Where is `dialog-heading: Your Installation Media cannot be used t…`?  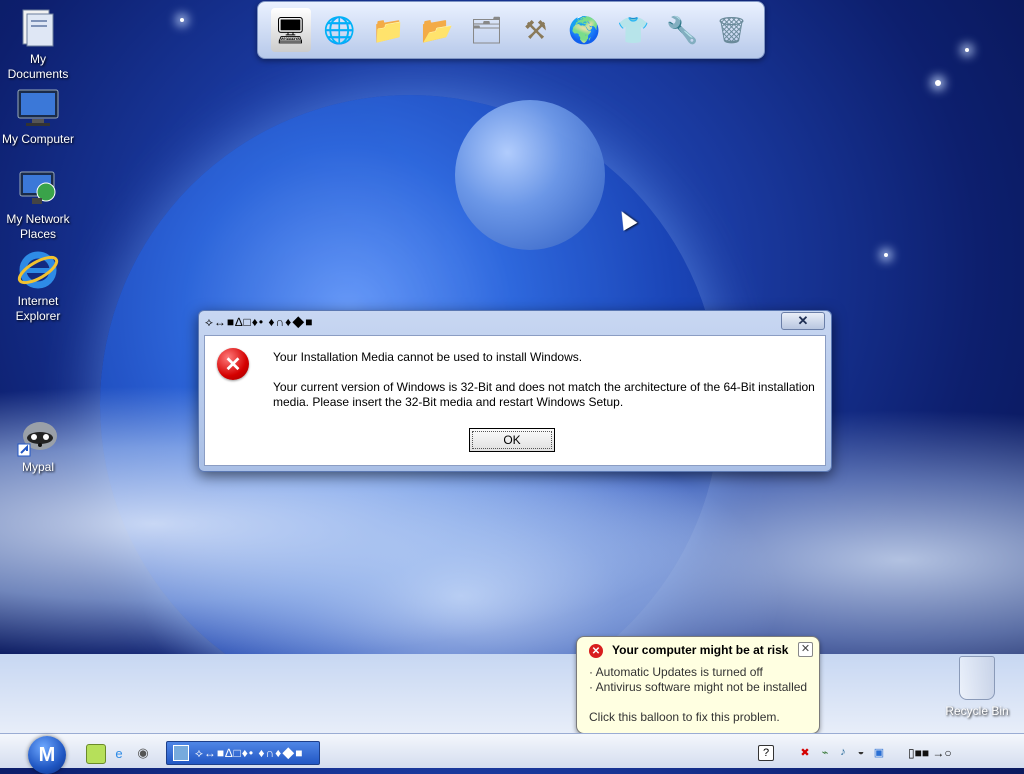
dialog-heading: Your Installation Media cannot be used t… is located at coordinates (428, 357).